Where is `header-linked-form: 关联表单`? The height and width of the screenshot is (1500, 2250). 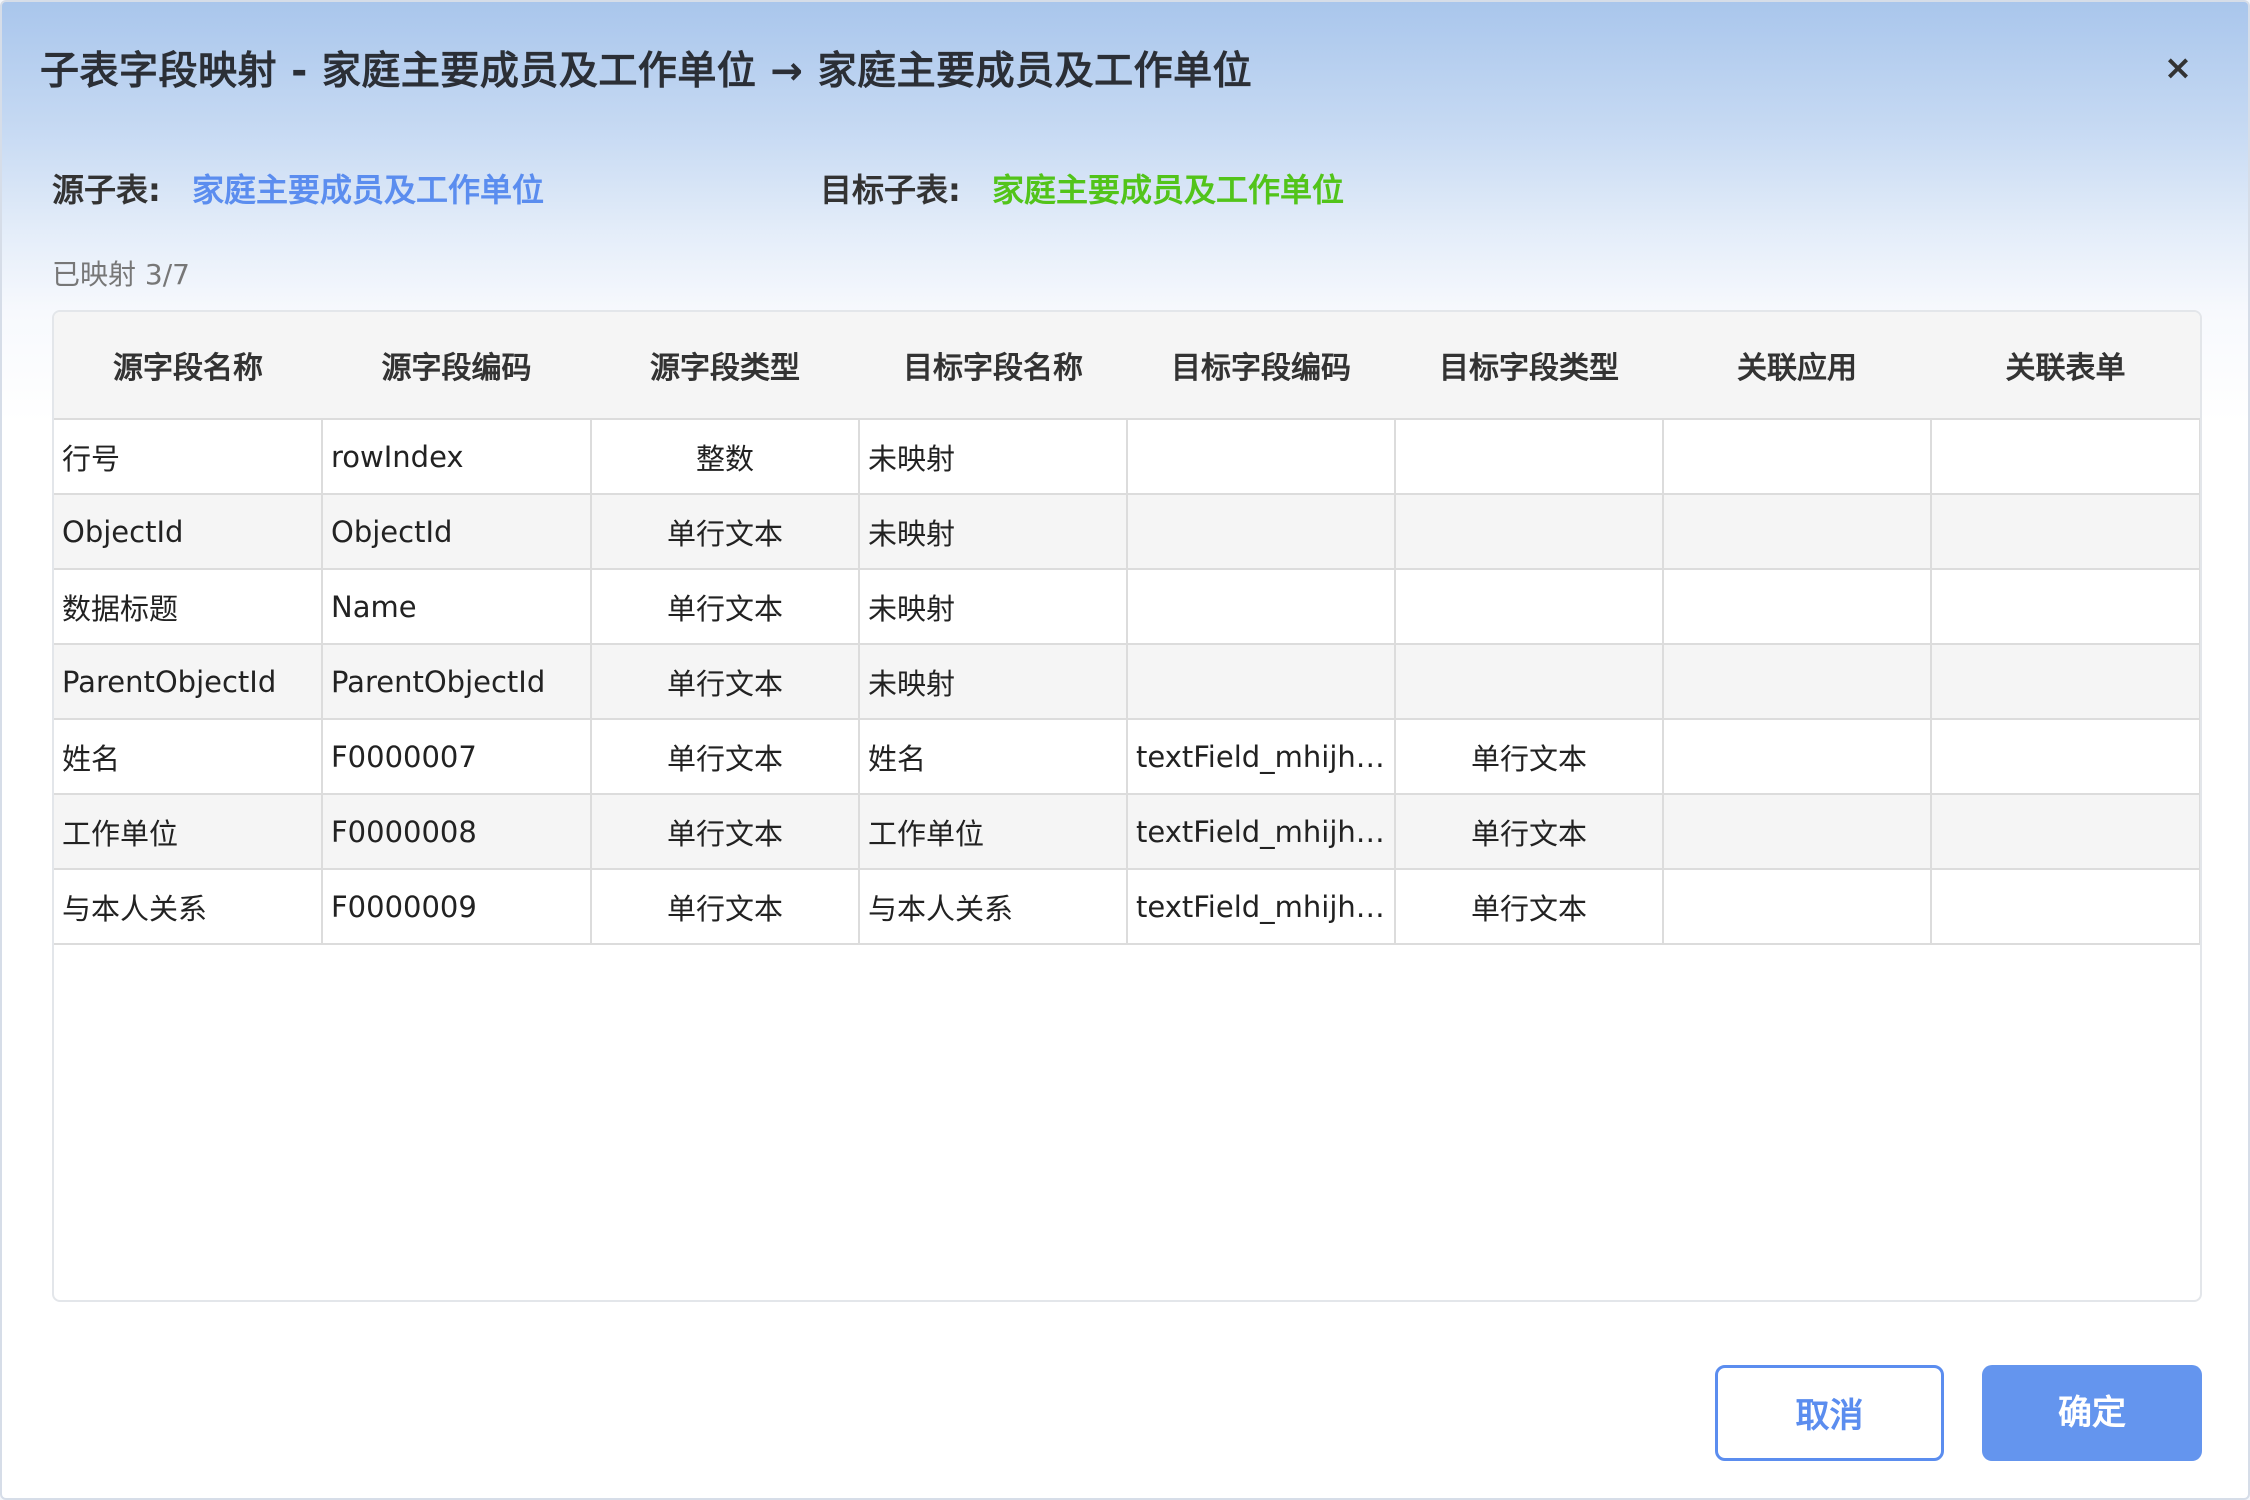 header-linked-form: 关联表单 is located at coordinates (2065, 365).